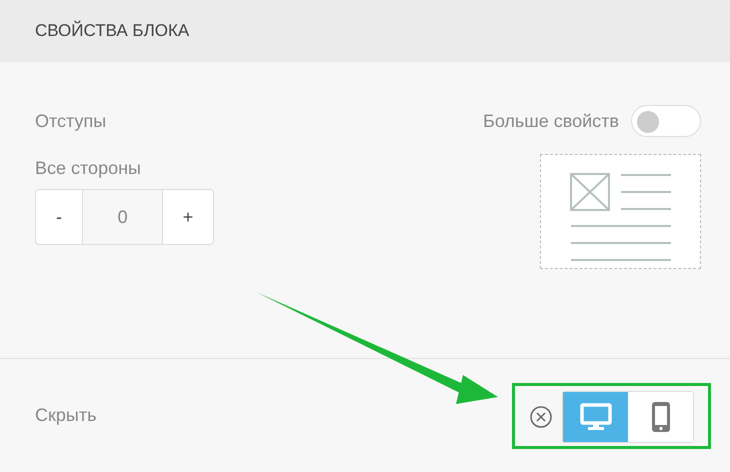 The height and width of the screenshot is (472, 730). What do you see at coordinates (541, 417) in the screenshot?
I see `close-icon` at bounding box center [541, 417].